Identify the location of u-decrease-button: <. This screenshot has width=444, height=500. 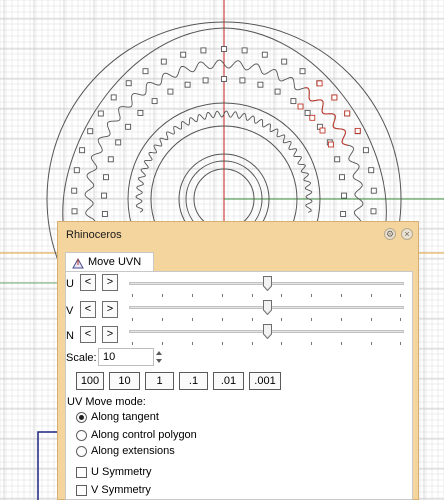
(88, 282).